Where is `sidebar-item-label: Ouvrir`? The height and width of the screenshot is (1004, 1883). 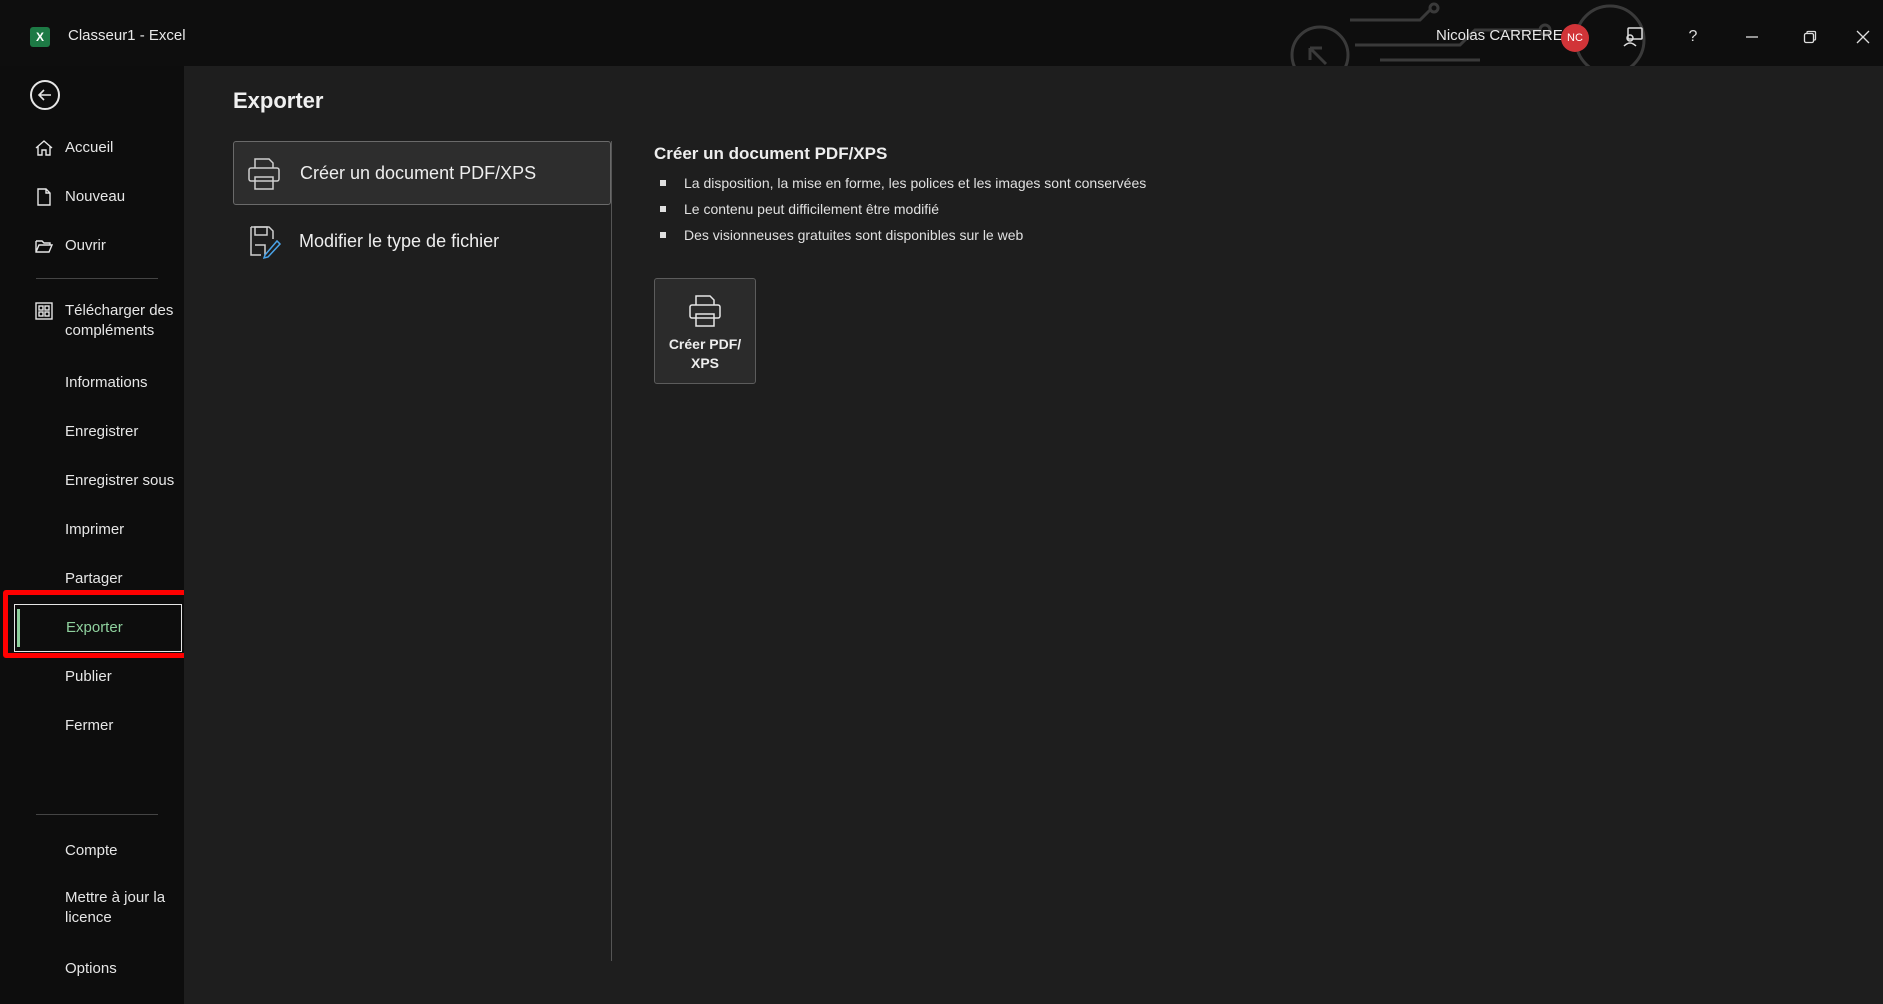
sidebar-item-label: Ouvrir is located at coordinates (85, 245).